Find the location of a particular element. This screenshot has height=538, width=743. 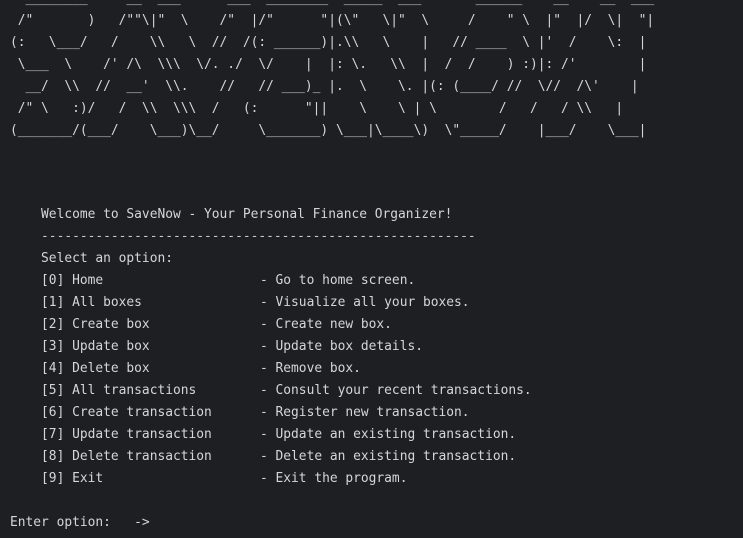

menu-item-key: [4] Delete box is located at coordinates (80, 368).